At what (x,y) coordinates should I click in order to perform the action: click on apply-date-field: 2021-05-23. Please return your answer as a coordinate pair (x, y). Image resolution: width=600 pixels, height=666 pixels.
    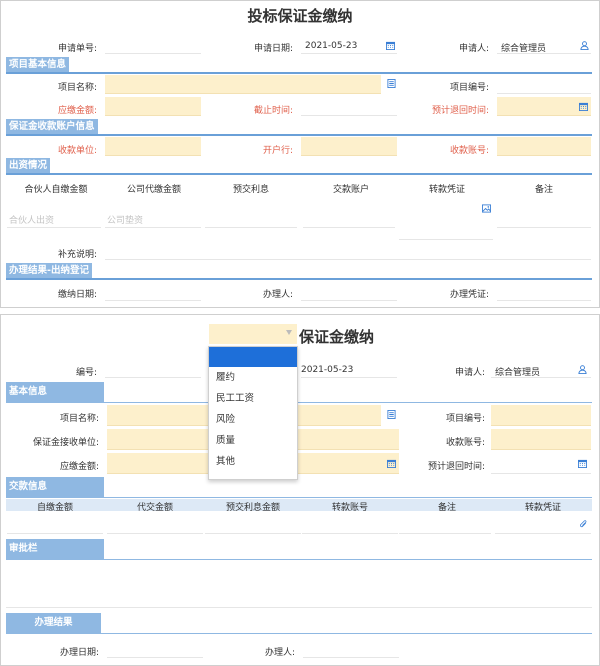
    Looking at the image, I should click on (349, 46).